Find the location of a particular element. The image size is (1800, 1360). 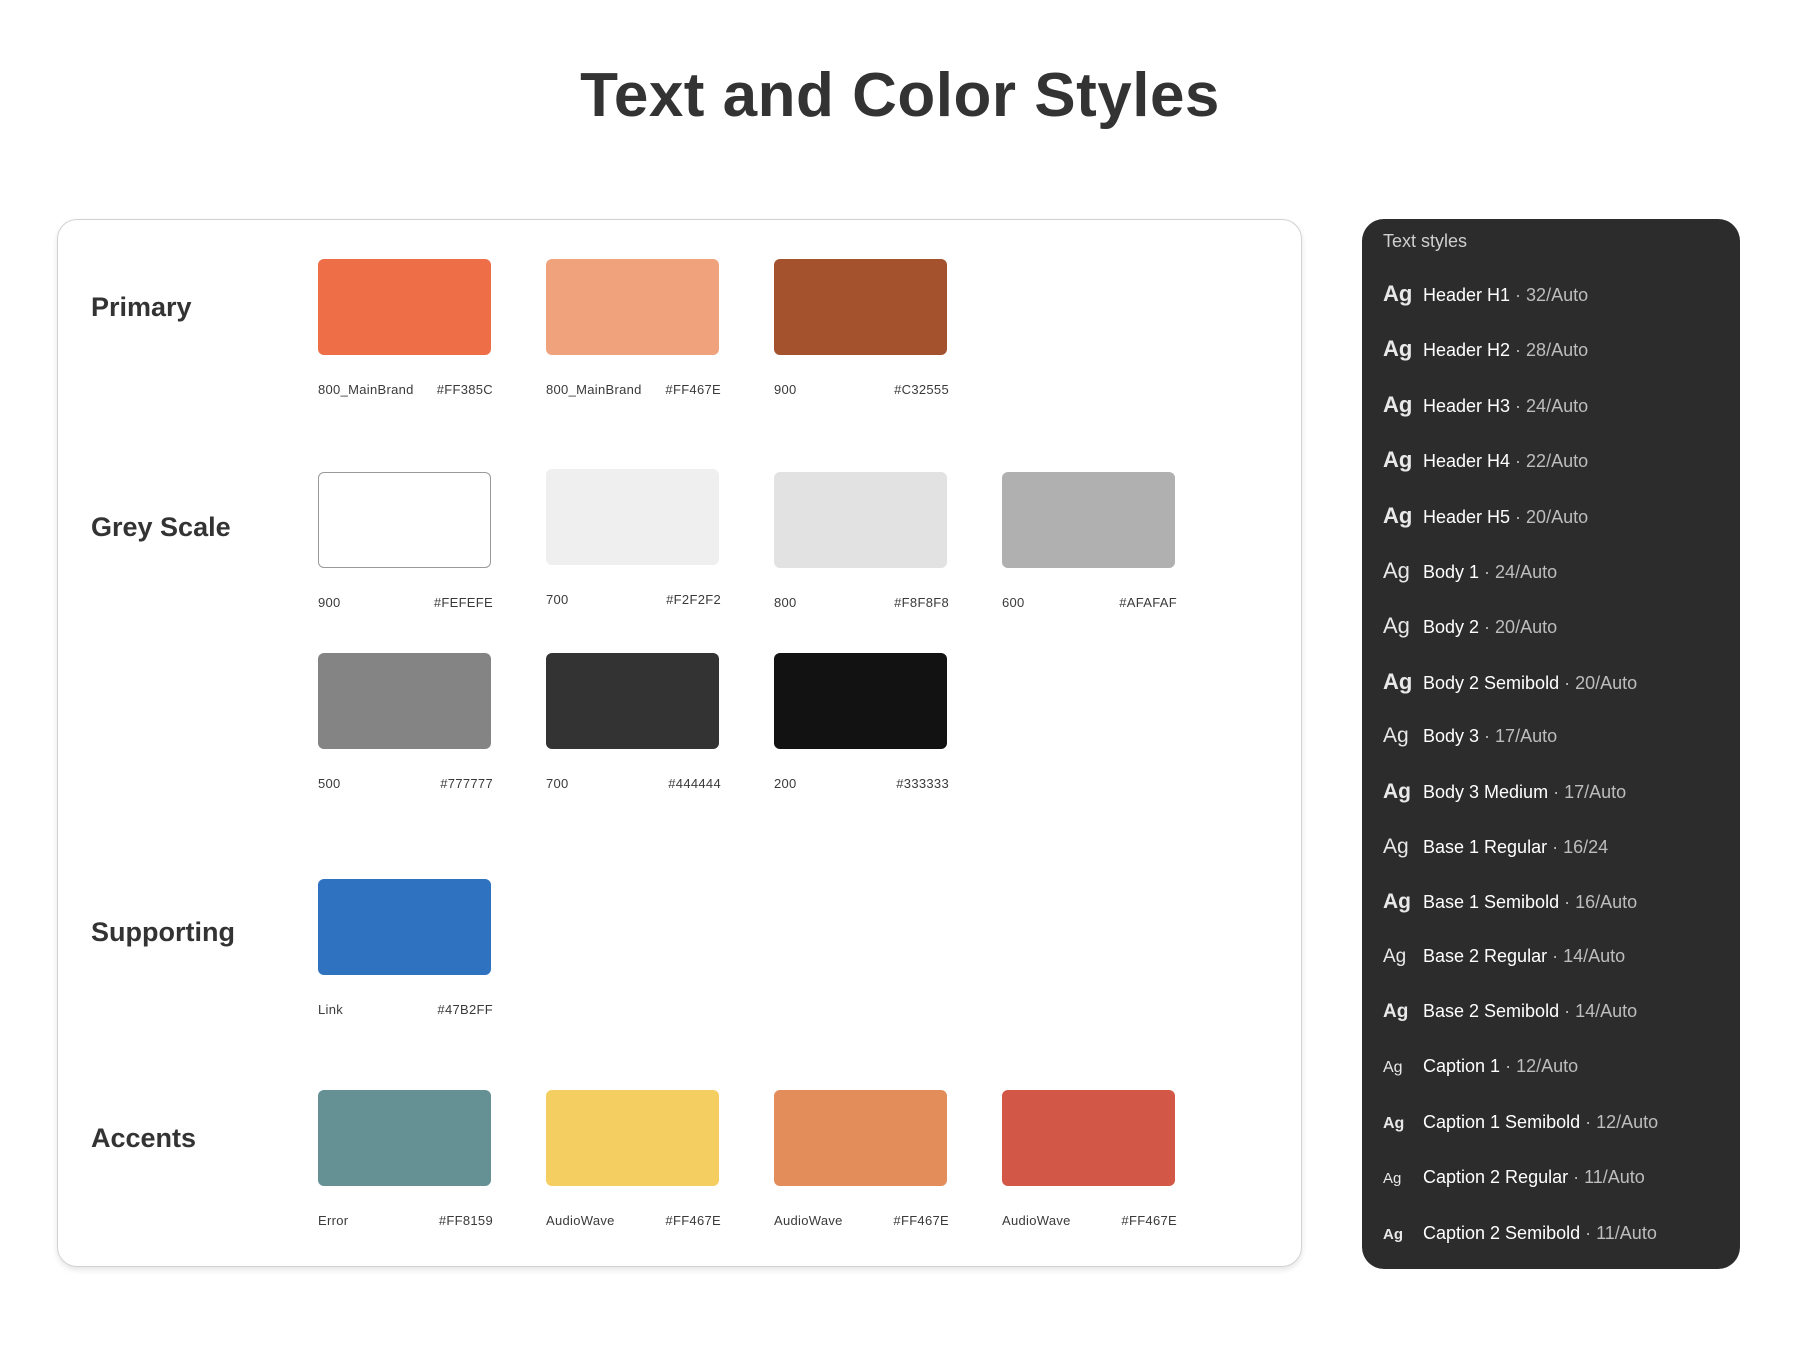

swatch-grey-4: 600 #AFAFAF is located at coordinates (1089, 541).